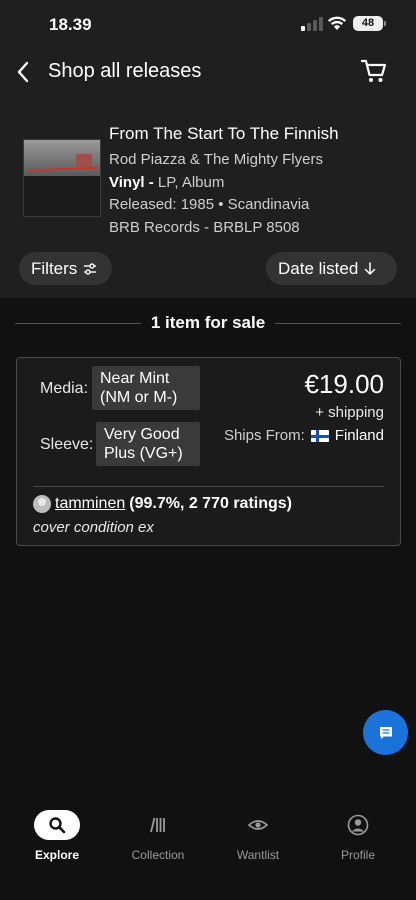  What do you see at coordinates (67, 444) in the screenshot?
I see `sleeve-label: Sleeve:` at bounding box center [67, 444].